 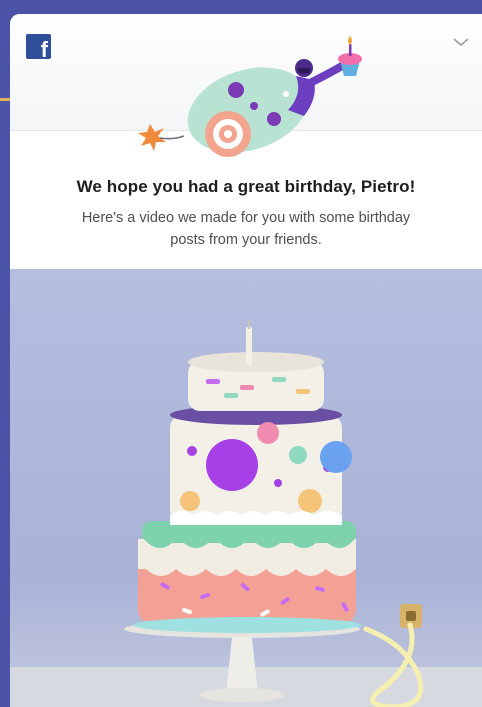 I want to click on background-accent, so click(x=5, y=99).